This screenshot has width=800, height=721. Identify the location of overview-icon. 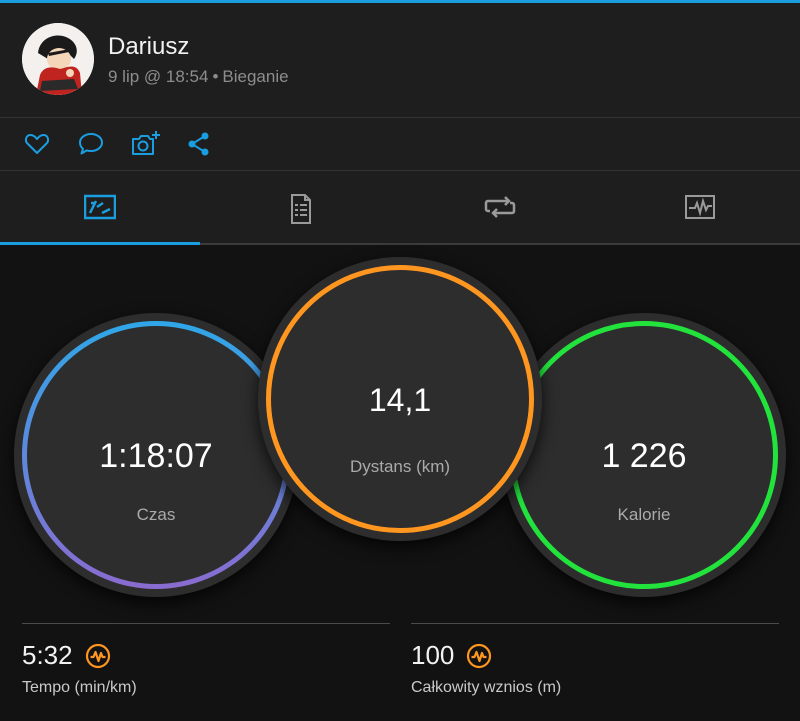
(100, 207).